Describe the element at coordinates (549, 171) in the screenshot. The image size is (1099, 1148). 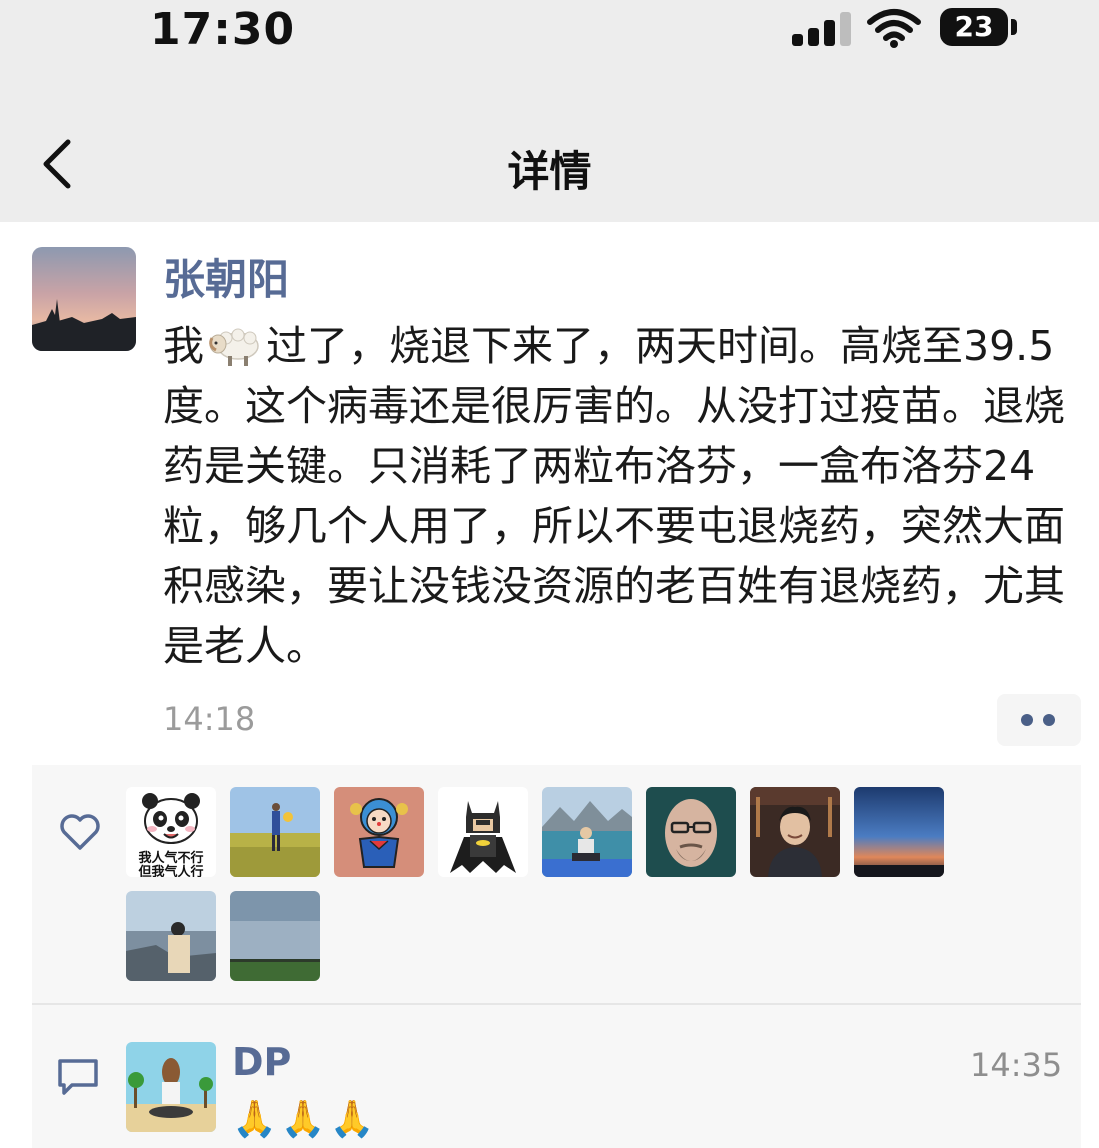
I see `page-title: 详情` at that location.